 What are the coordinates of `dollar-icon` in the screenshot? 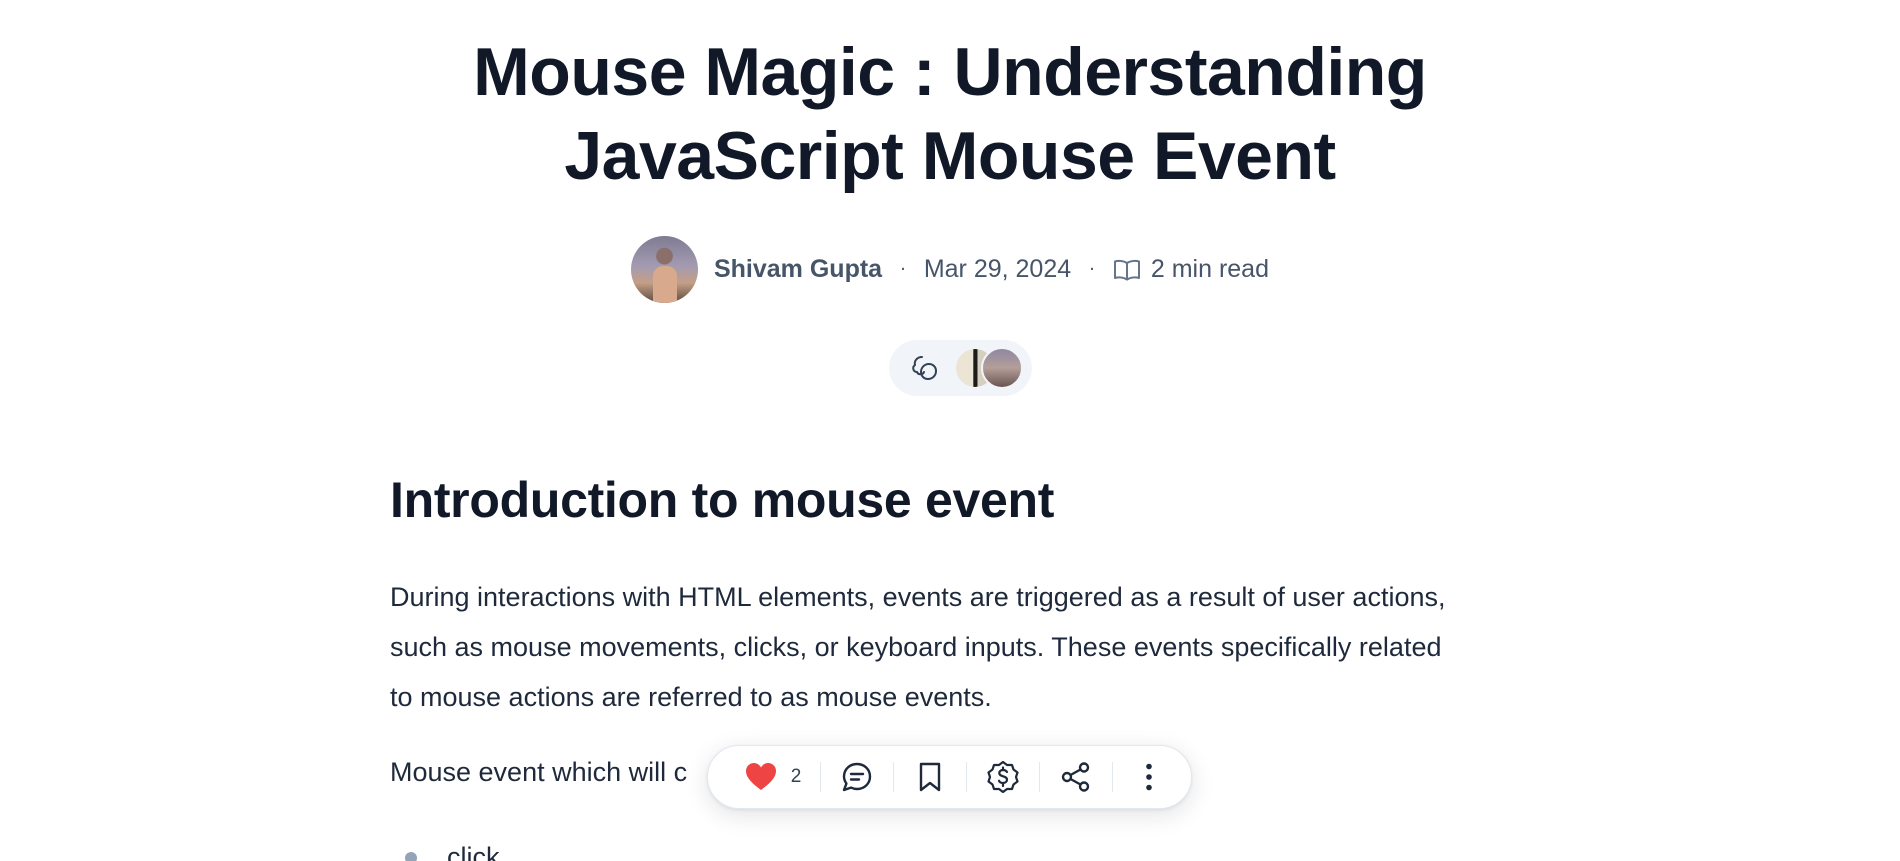 It's located at (1003, 777).